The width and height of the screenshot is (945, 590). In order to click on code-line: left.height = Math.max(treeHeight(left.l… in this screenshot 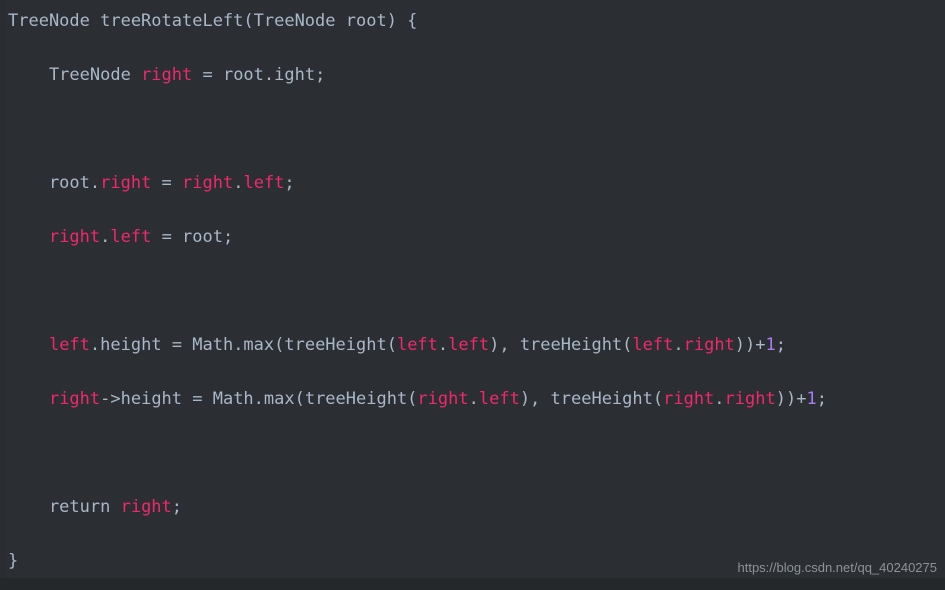, I will do `click(472, 345)`.